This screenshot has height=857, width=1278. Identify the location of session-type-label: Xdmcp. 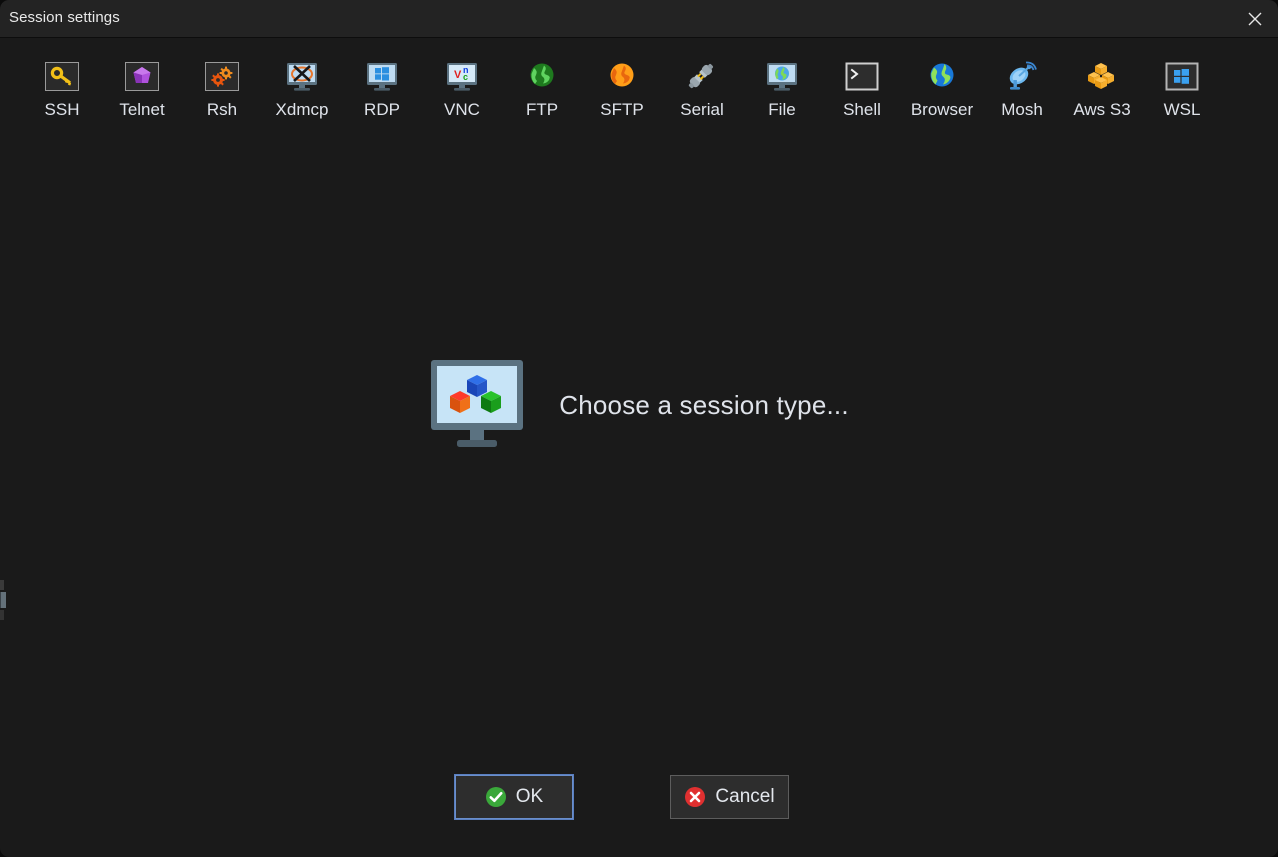
(302, 109).